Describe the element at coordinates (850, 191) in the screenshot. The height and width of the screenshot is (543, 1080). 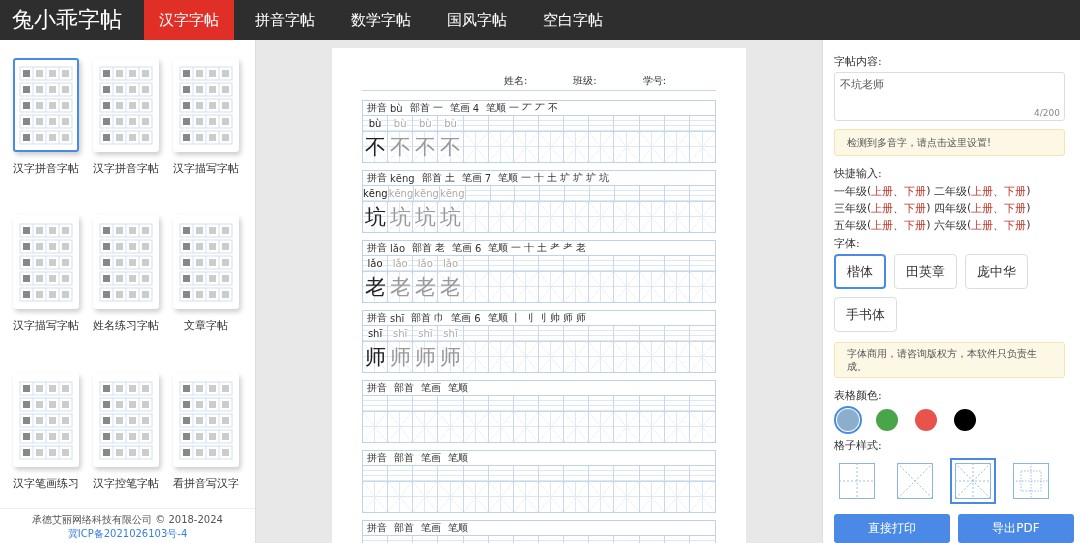
I see `grade-label: 一年级` at that location.